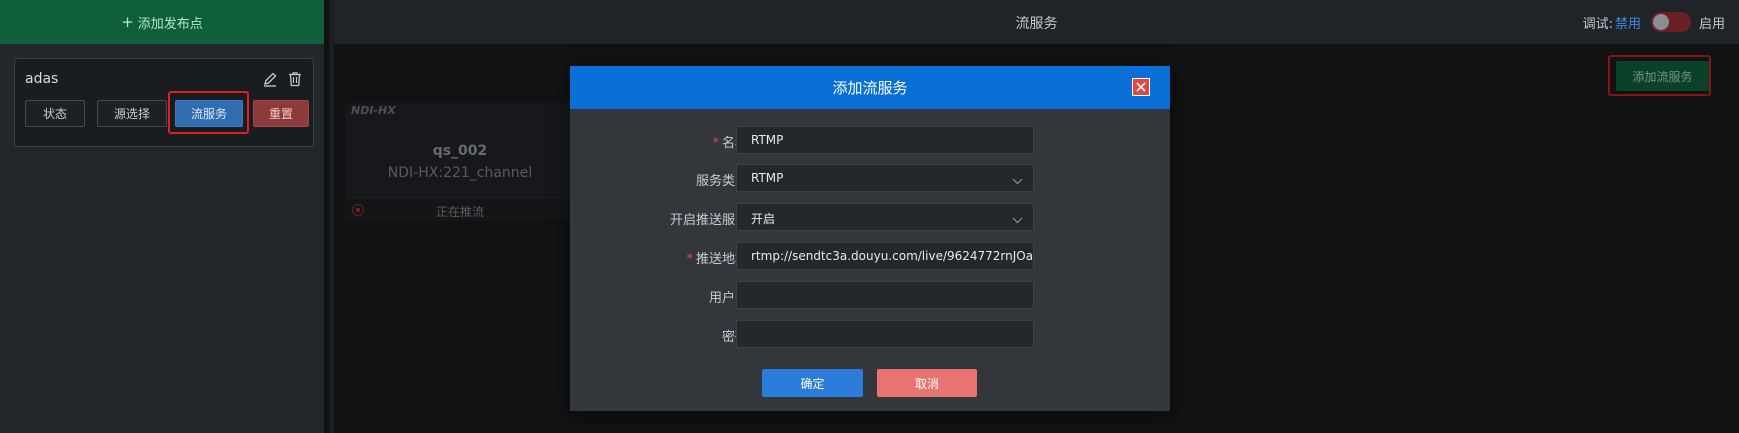  I want to click on debug-control: 调试: 禁用 启用, so click(1654, 22).